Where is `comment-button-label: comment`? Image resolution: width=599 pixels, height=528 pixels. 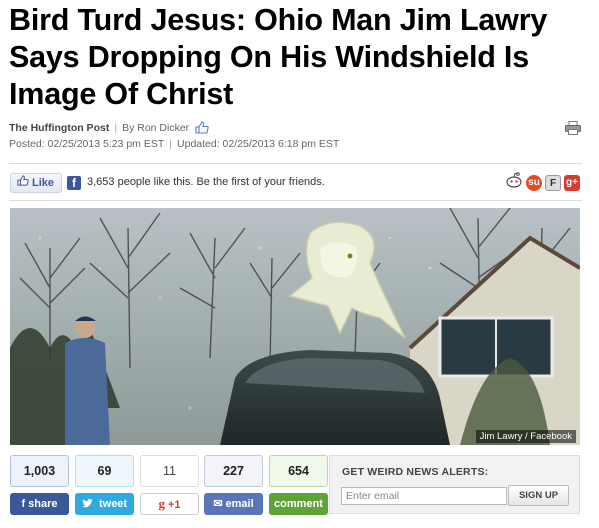 comment-button-label: comment is located at coordinates (298, 504).